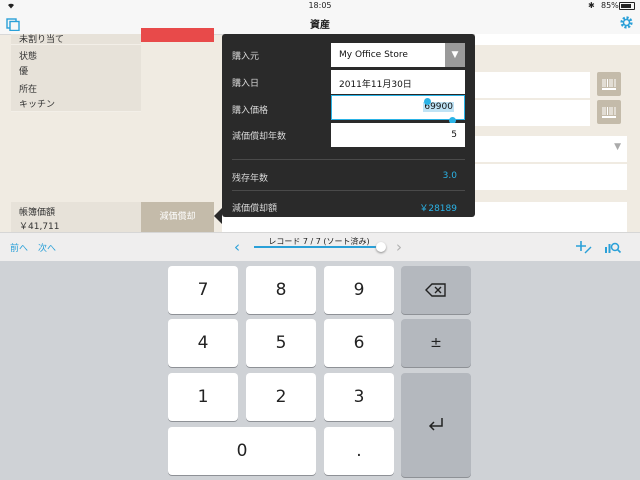  I want to click on purchase-price-input: 69900, so click(398, 109).